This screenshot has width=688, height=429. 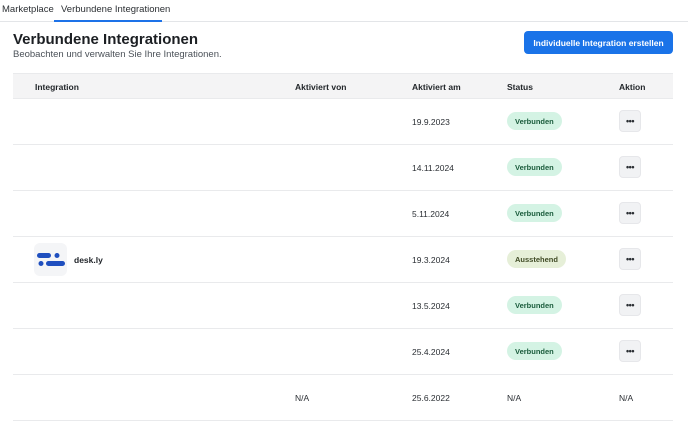 What do you see at coordinates (88, 260) in the screenshot?
I see `integration-name: desk.ly` at bounding box center [88, 260].